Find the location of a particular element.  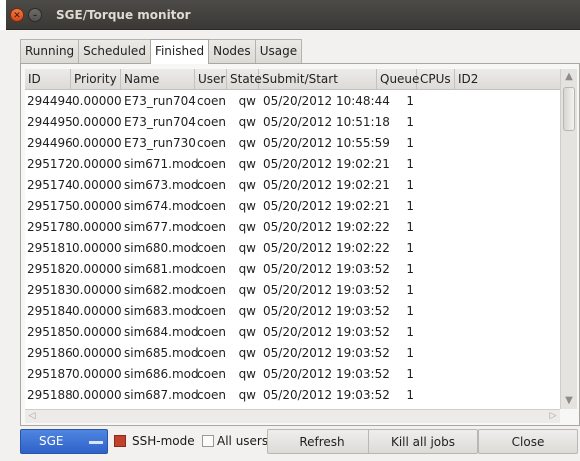

table-cell: 05/20/2012 19:02:21 is located at coordinates (326, 206).